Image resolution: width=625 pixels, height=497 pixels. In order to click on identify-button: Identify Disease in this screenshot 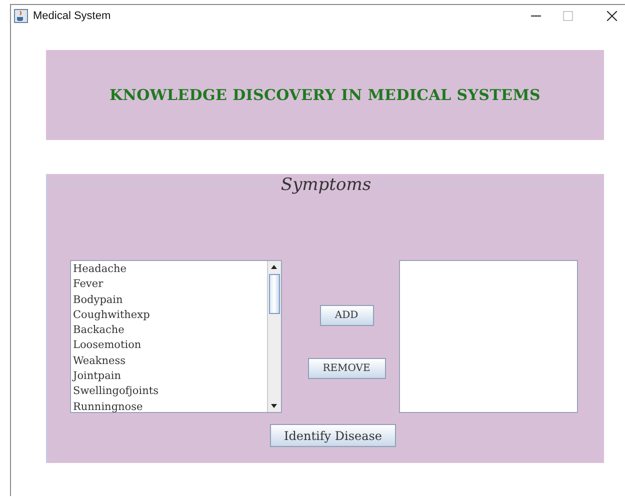, I will do `click(333, 435)`.